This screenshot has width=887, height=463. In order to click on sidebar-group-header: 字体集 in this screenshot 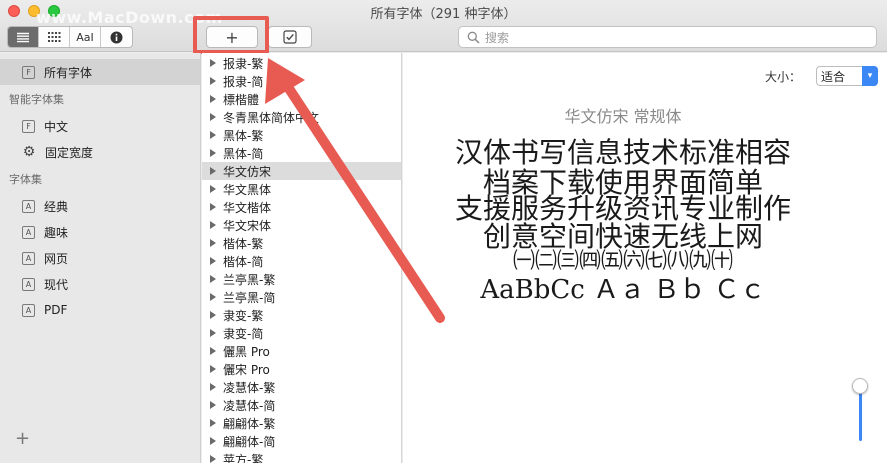, I will do `click(25, 179)`.